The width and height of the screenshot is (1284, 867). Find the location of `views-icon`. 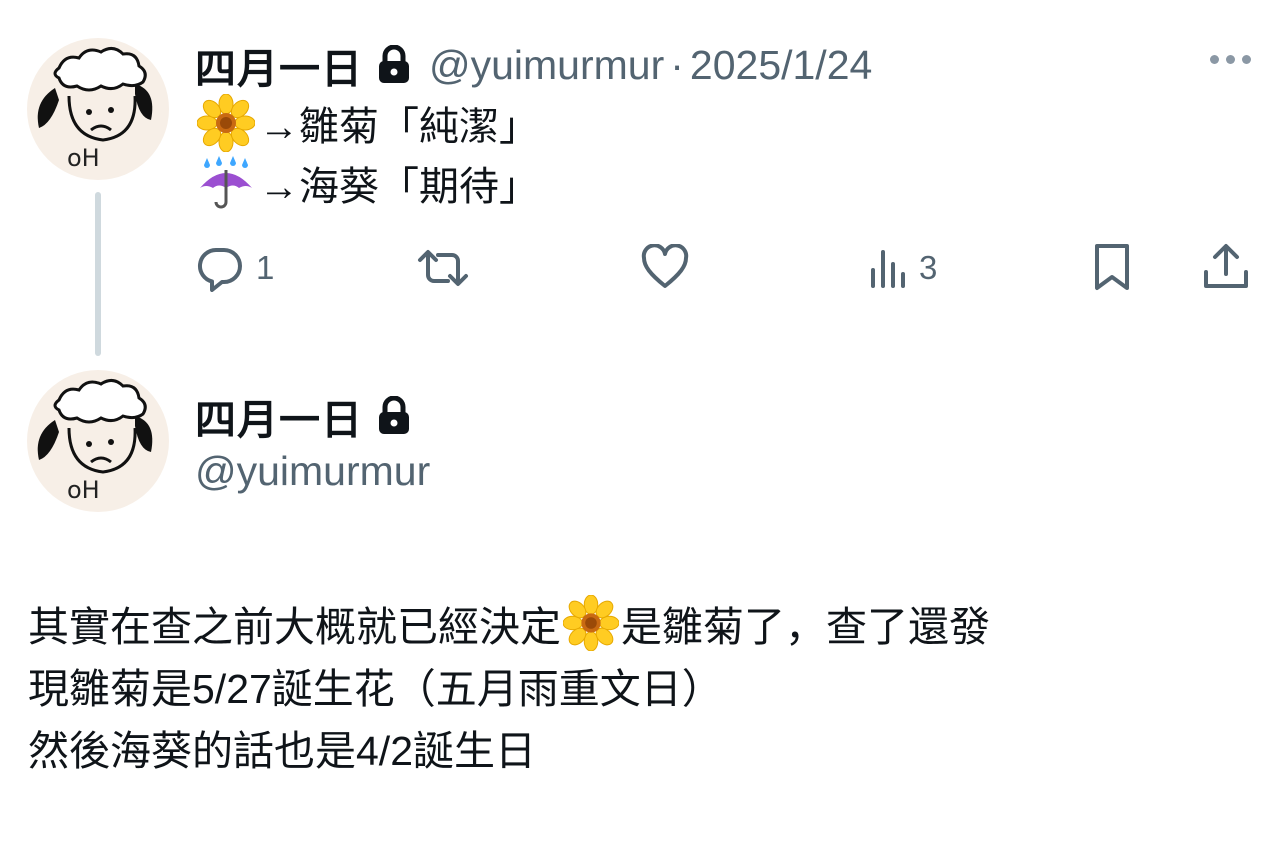

views-icon is located at coordinates (888, 269).